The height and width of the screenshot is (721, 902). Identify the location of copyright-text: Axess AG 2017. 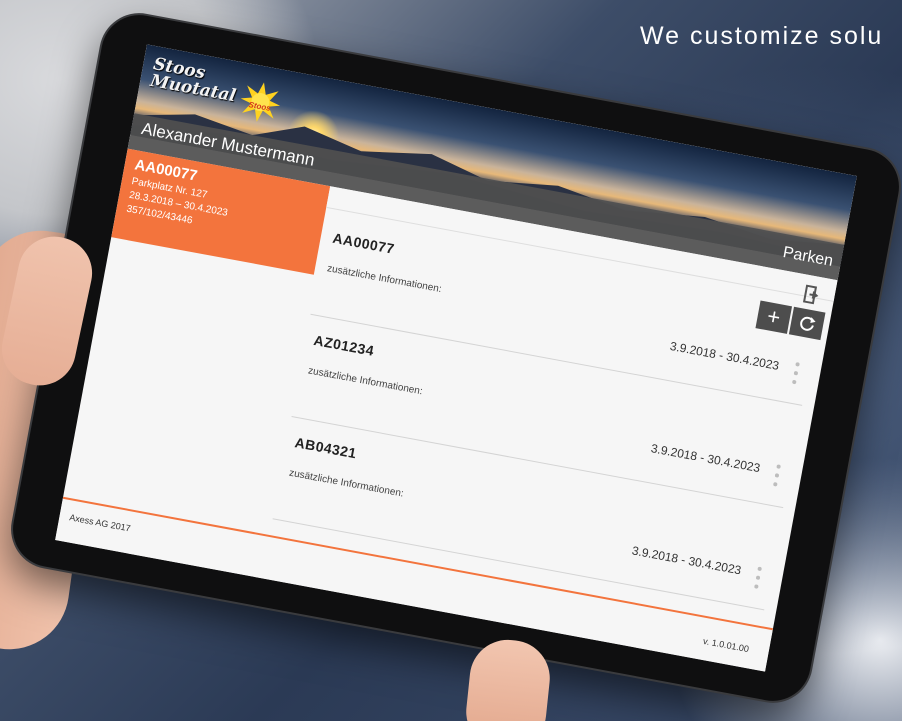
(100, 523).